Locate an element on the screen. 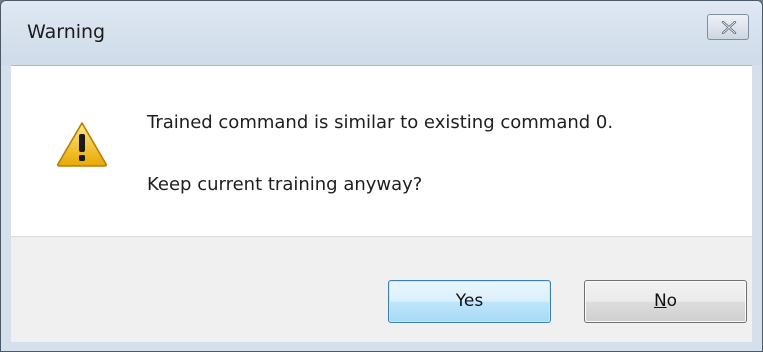 Image resolution: width=763 pixels, height=352 pixels. yes-button-label: Yes is located at coordinates (469, 301).